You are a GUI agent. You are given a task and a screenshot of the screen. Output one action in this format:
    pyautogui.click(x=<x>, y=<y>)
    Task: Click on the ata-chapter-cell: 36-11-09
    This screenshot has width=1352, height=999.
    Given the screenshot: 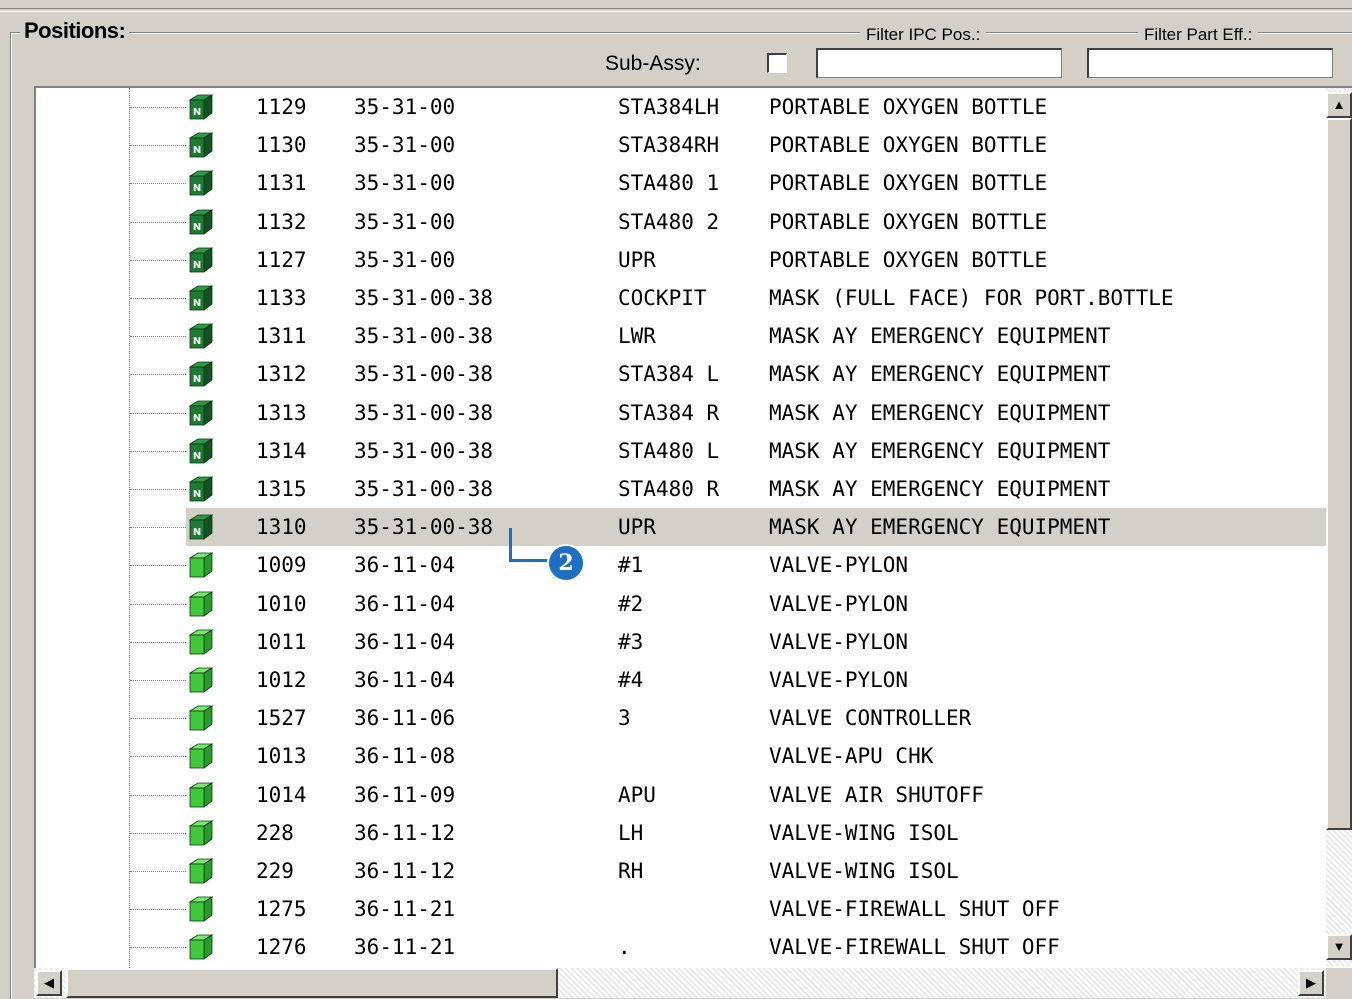 What is the action you would take?
    pyautogui.click(x=405, y=795)
    